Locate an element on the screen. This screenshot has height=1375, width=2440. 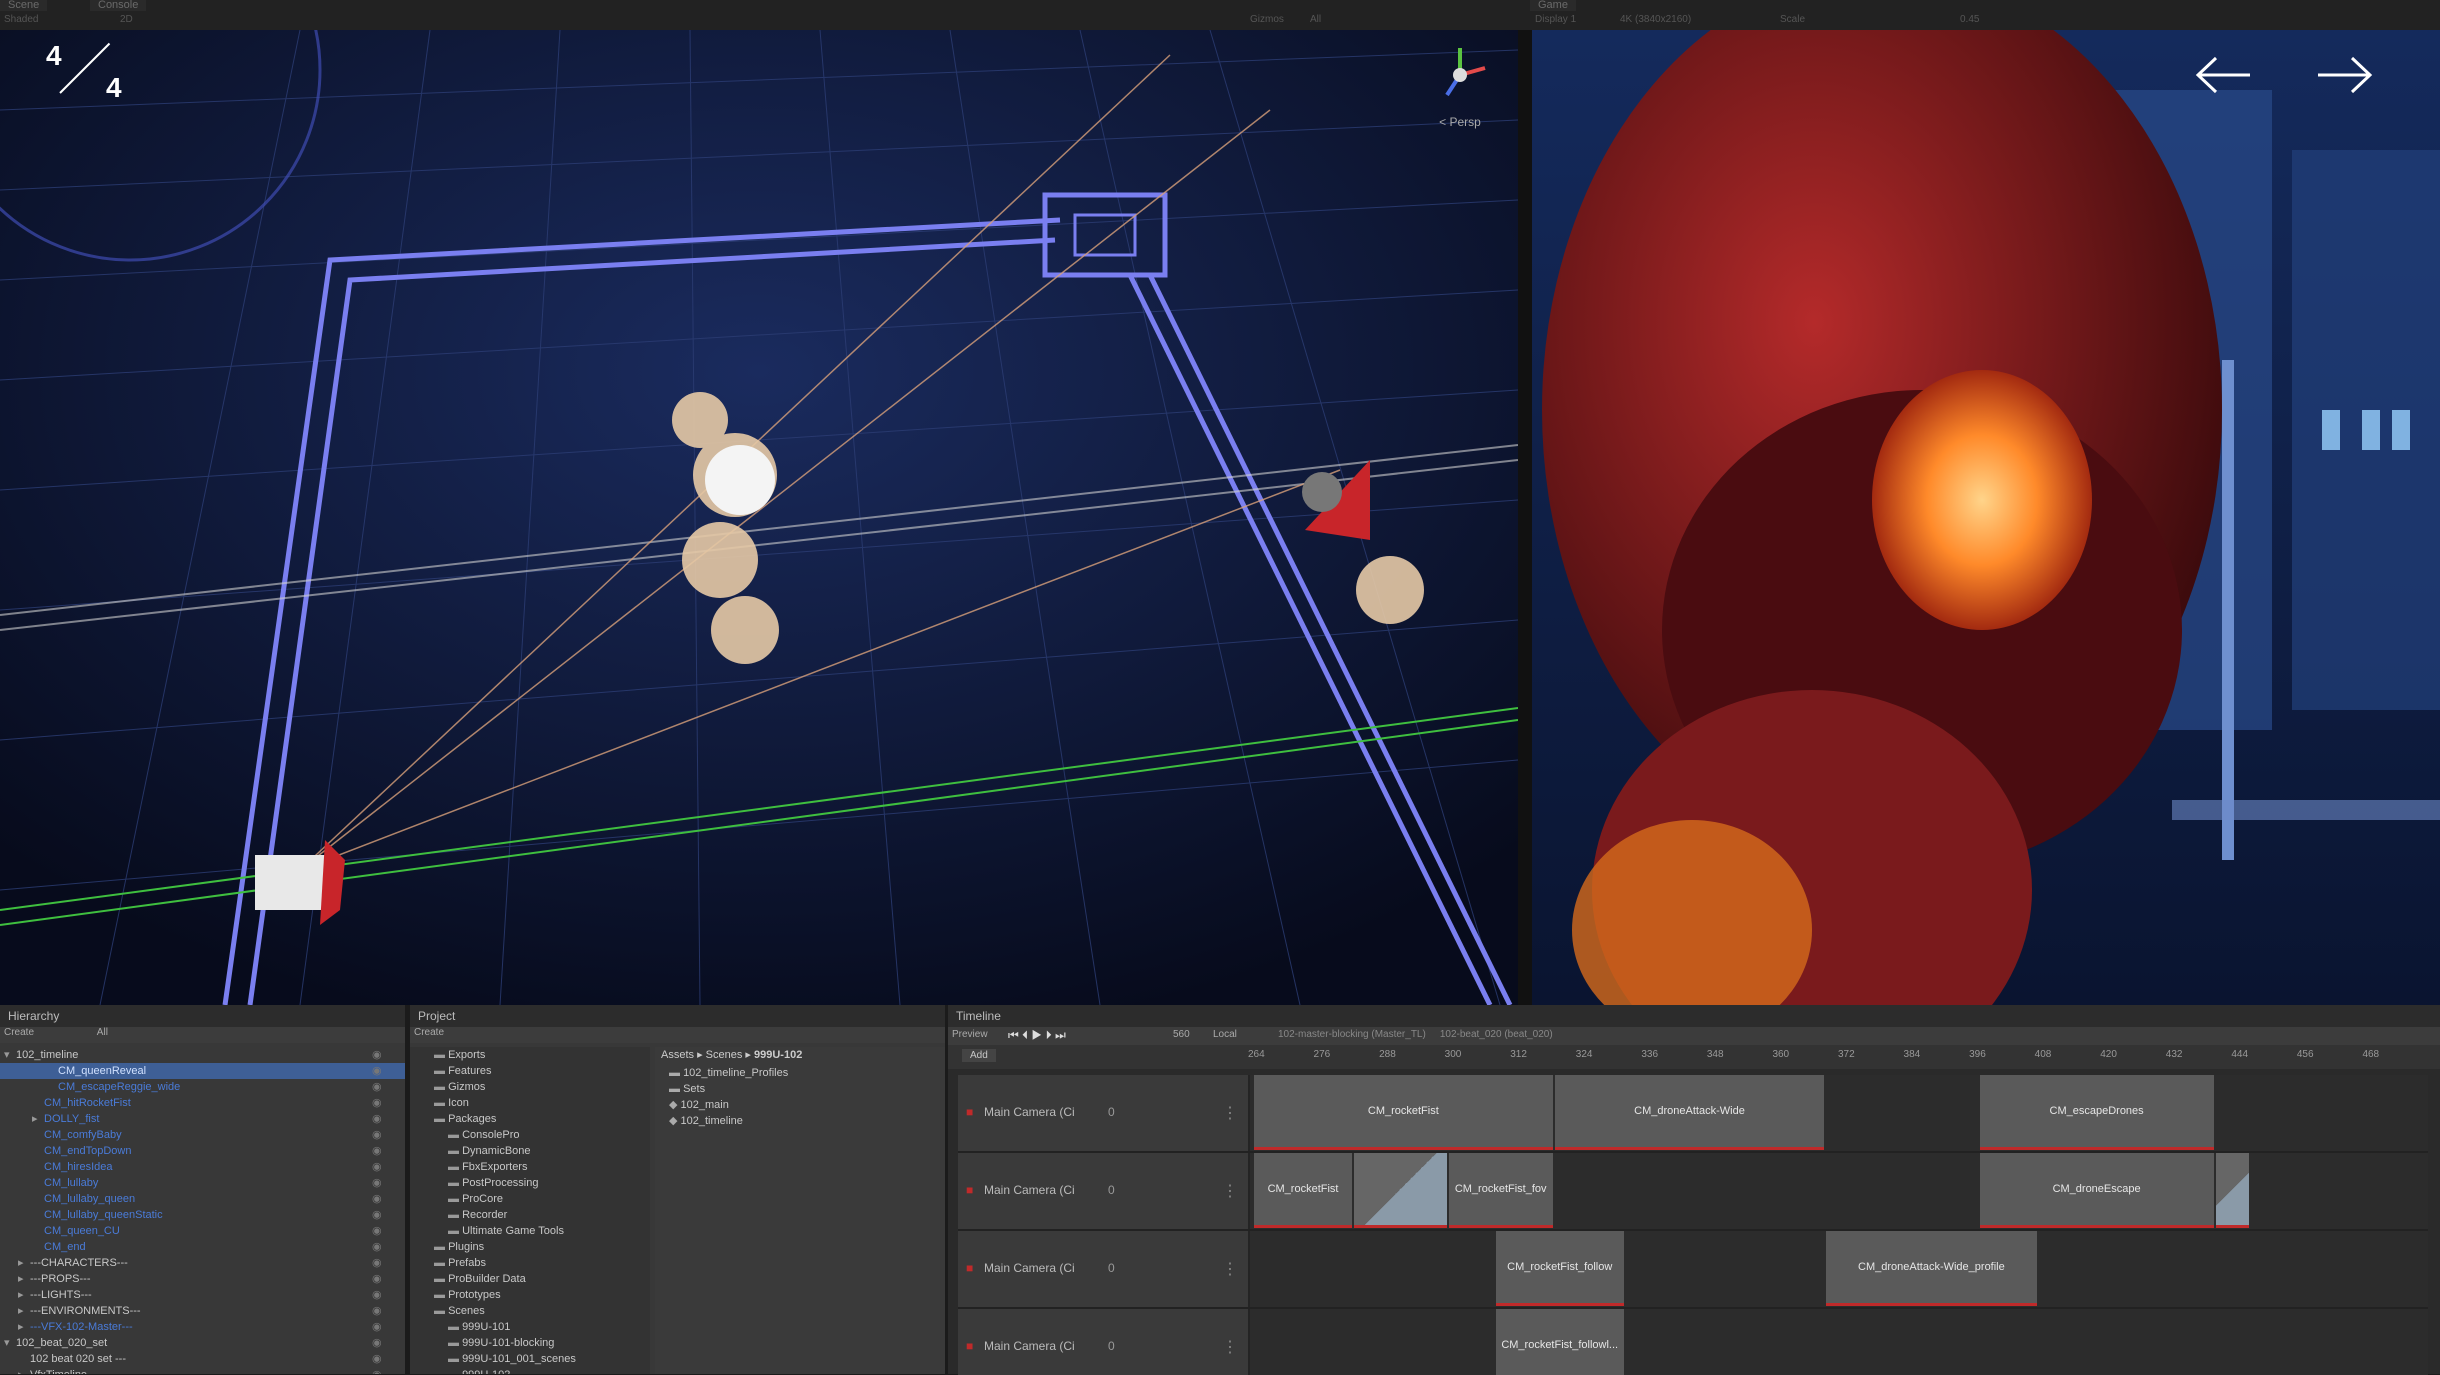
project-folder: ▬ Prefabs is located at coordinates (460, 1263).